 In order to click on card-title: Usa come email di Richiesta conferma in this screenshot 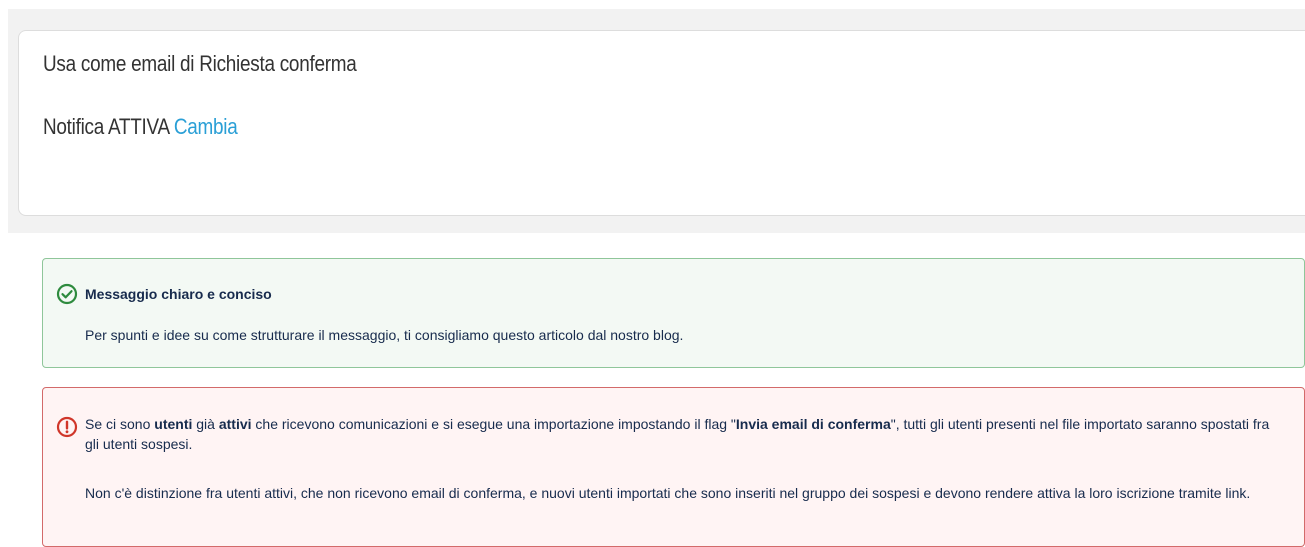, I will do `click(200, 63)`.